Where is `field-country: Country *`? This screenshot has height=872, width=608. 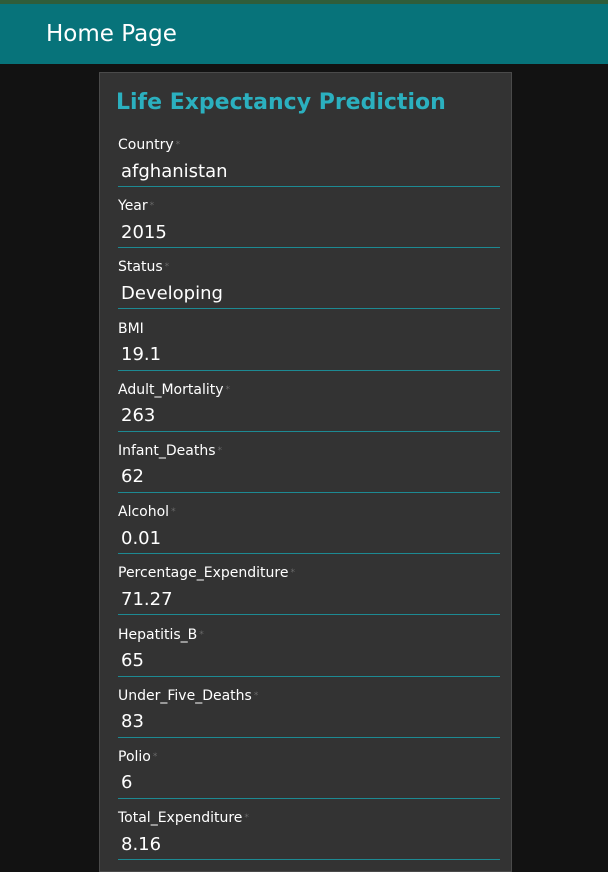
field-country: Country * is located at coordinates (309, 164).